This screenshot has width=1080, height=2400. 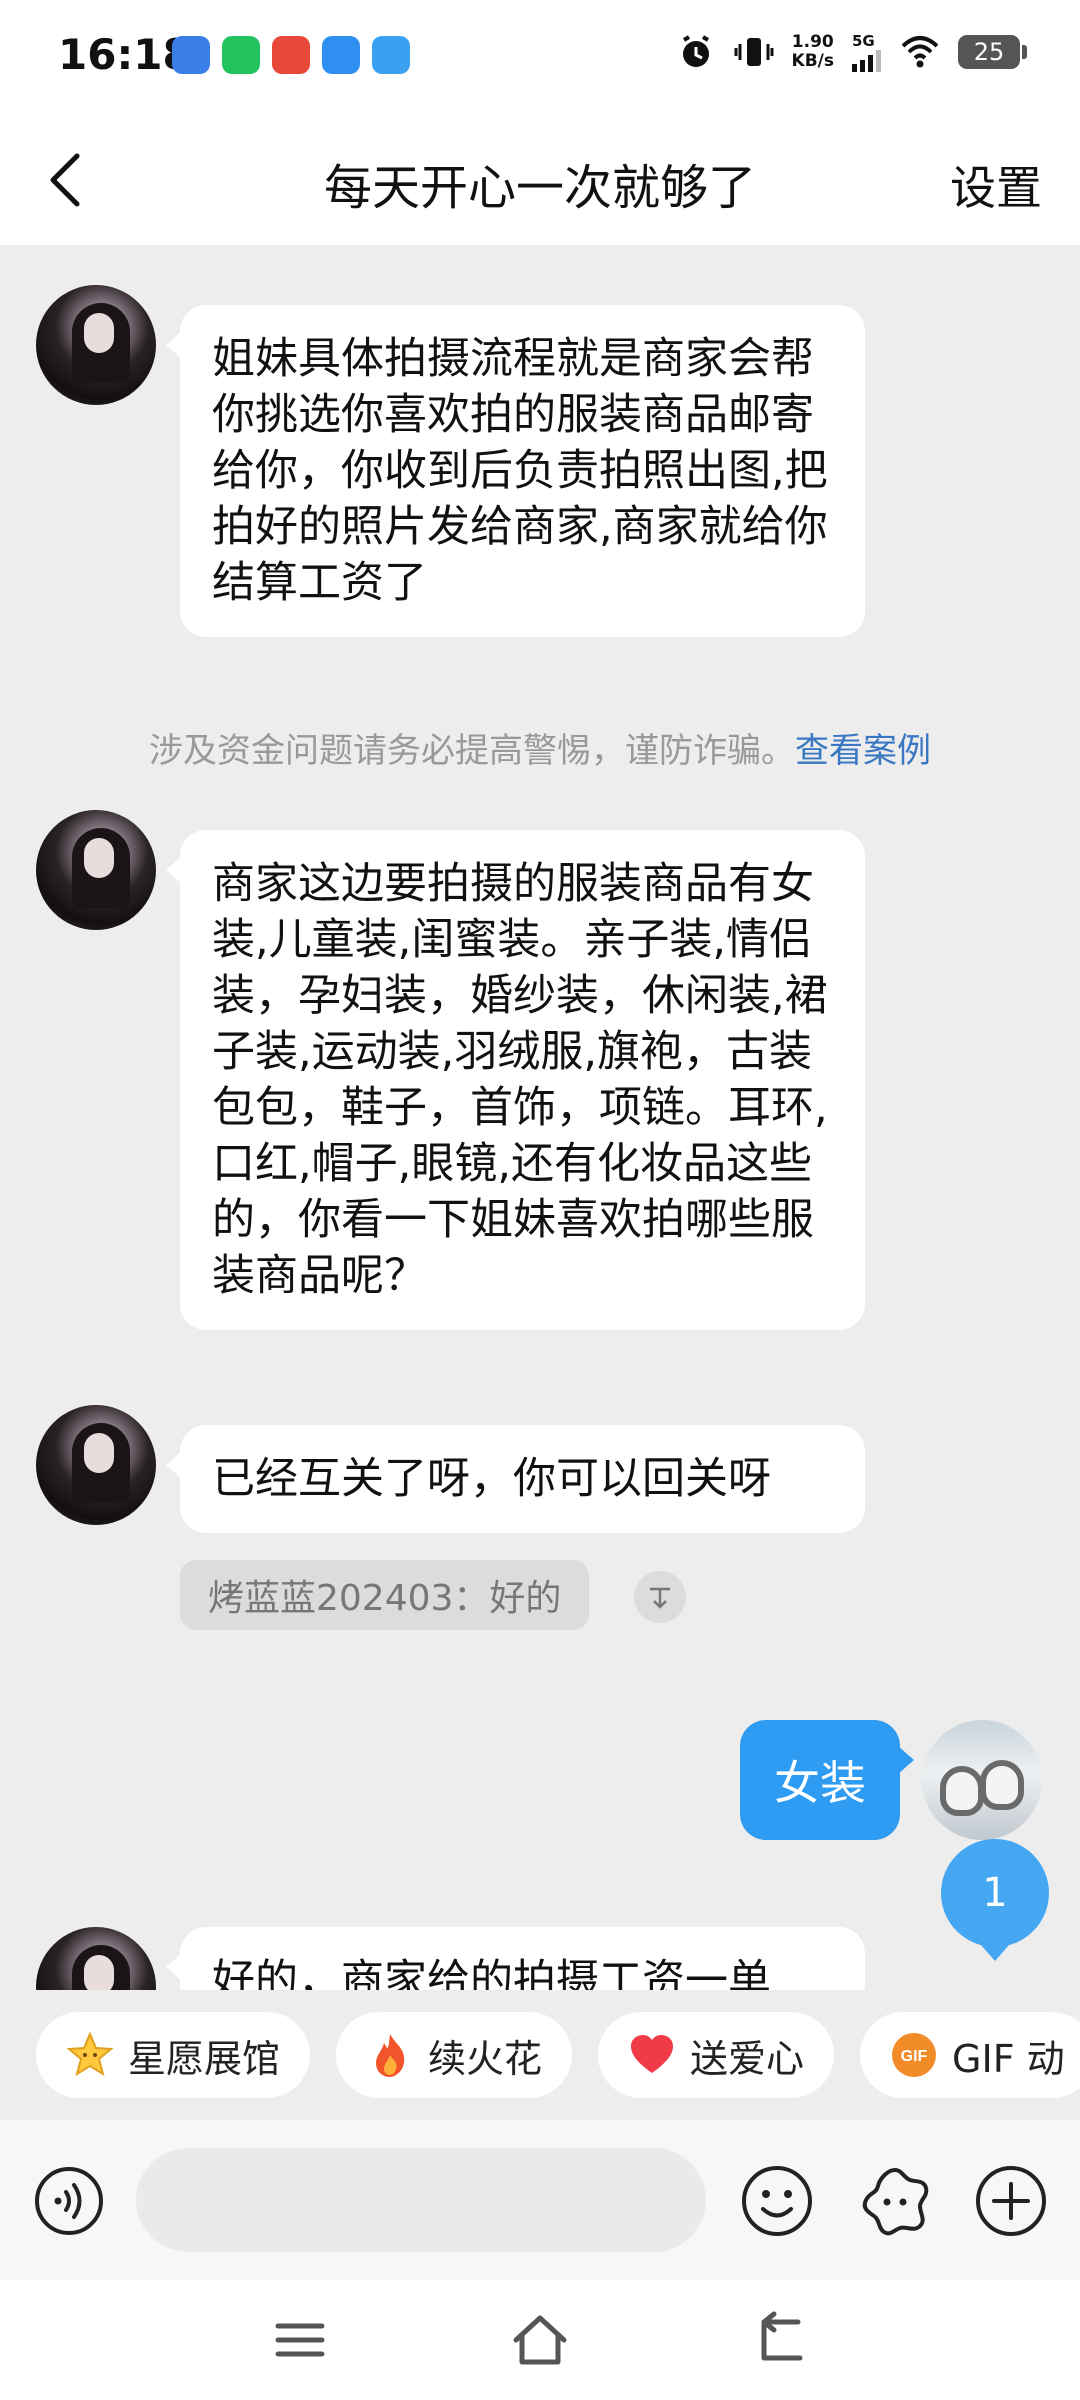 I want to click on arrow-down-icon, so click(x=660, y=1598).